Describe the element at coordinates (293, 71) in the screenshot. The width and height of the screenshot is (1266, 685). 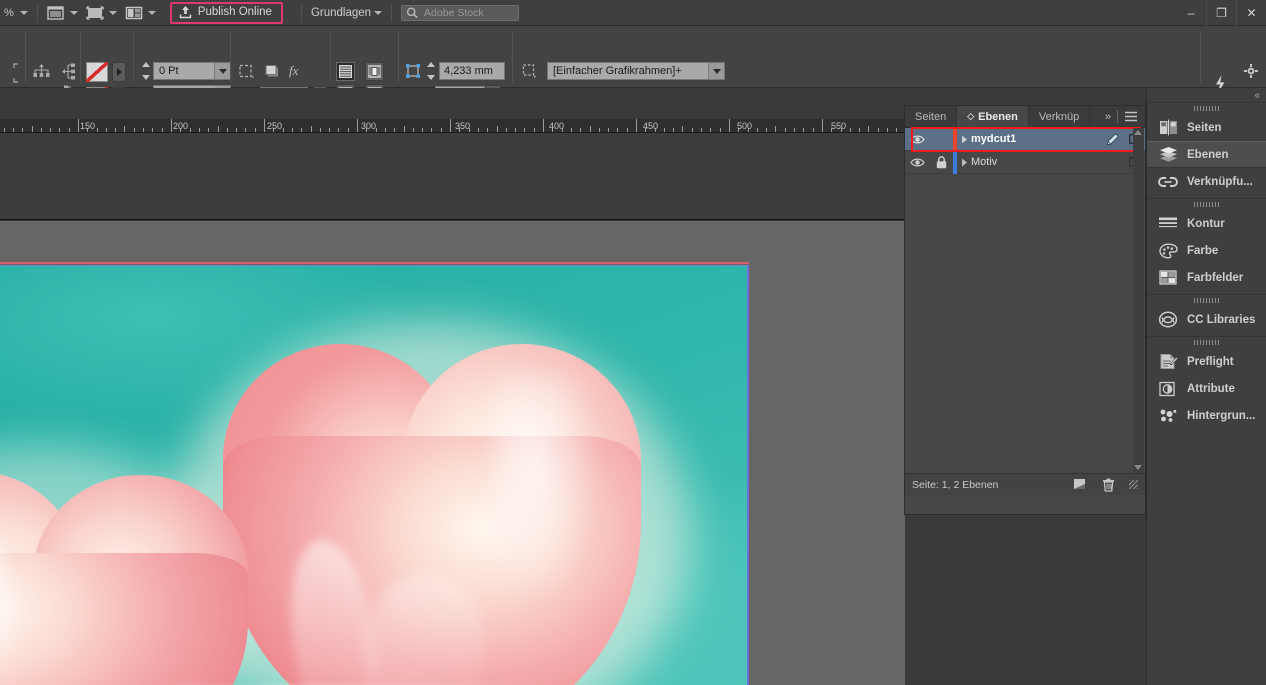
I see `fx-label: fx` at that location.